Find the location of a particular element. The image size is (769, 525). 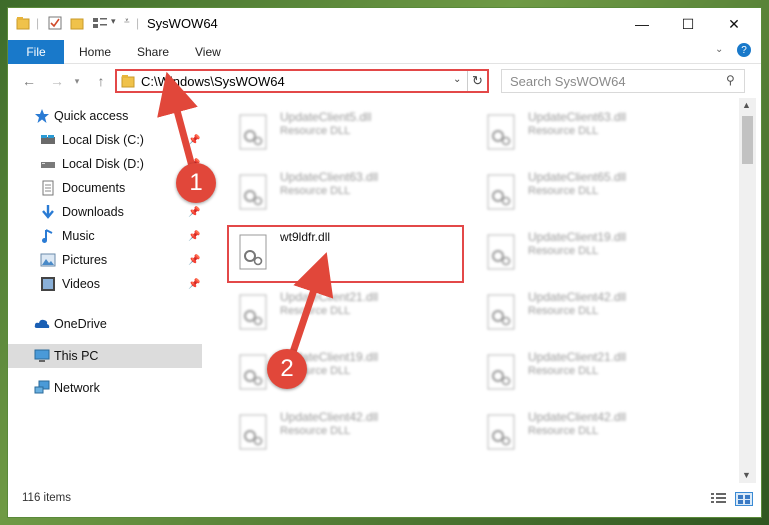

tab-home: Home is located at coordinates (95, 52).